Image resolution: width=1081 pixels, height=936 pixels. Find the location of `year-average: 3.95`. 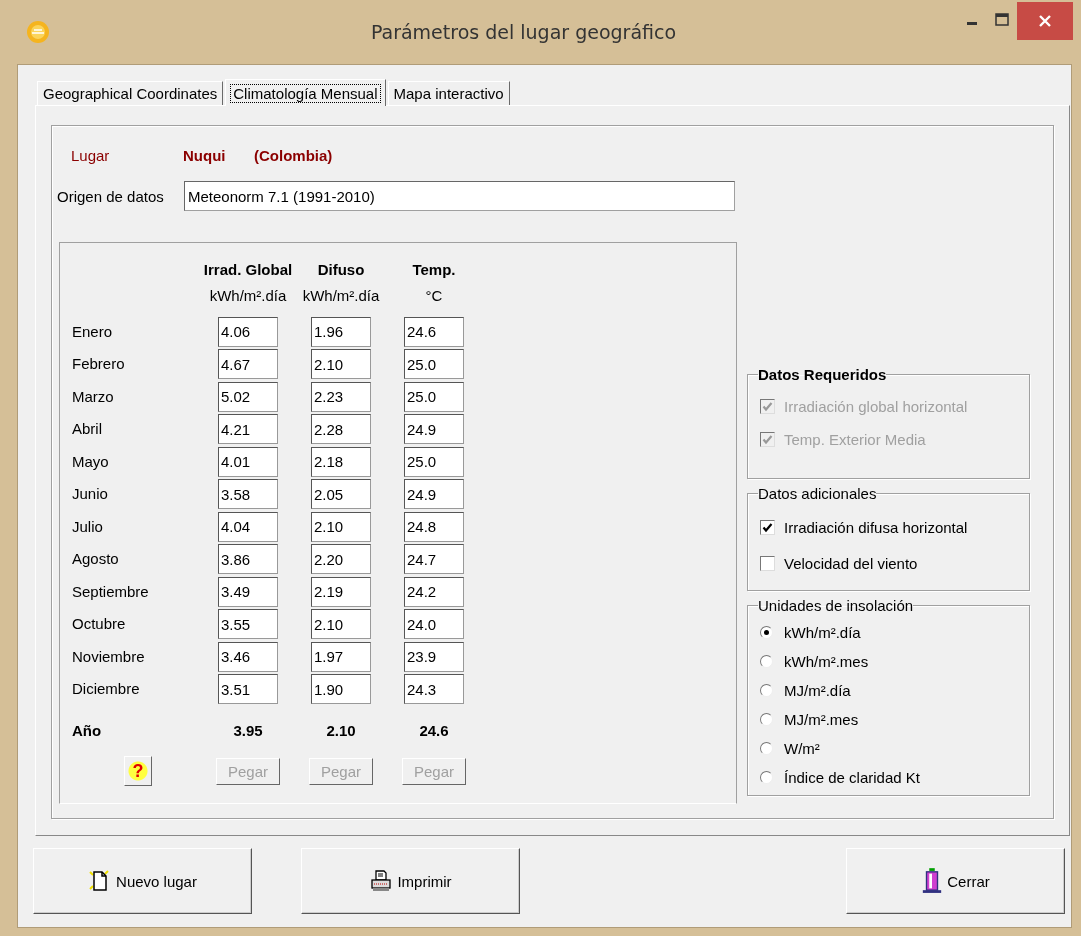

year-average: 3.95 is located at coordinates (248, 730).